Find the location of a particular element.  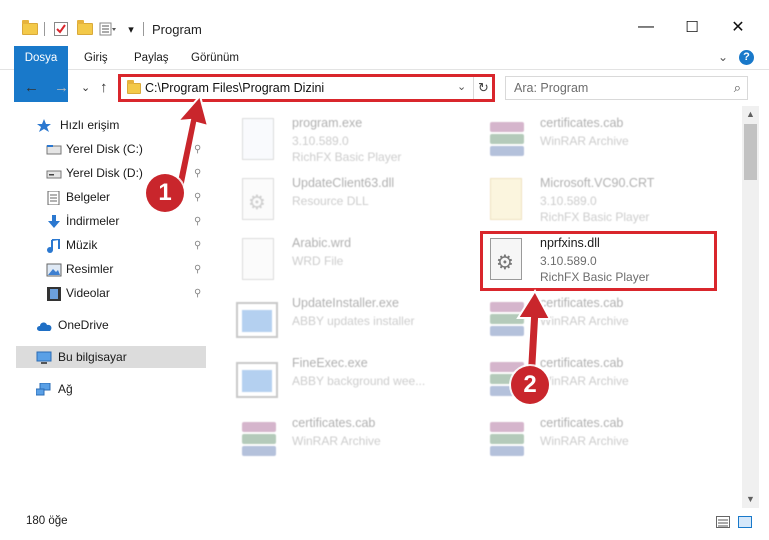

up-button: ↑ is located at coordinates (104, 87).